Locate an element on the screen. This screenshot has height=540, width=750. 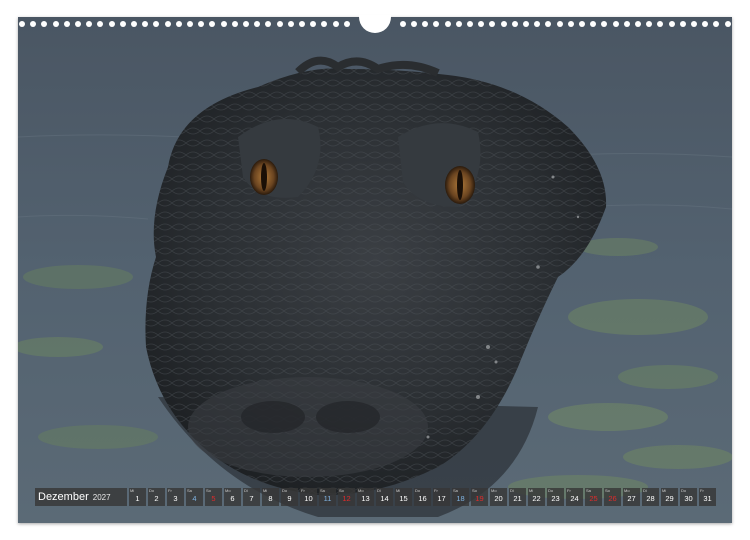
day-cell: Di 21 is located at coordinates (517, 497).